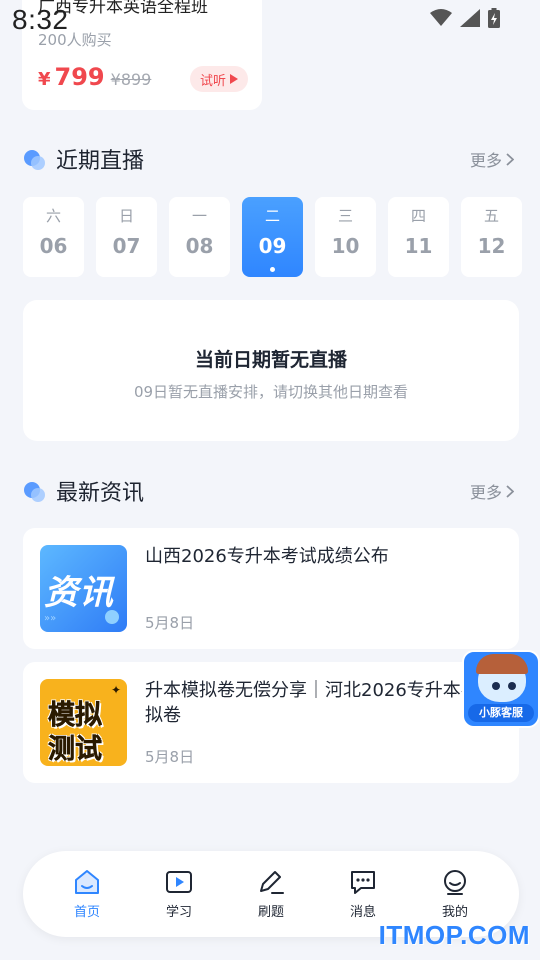  I want to click on date-cell: 三 10, so click(345, 237).